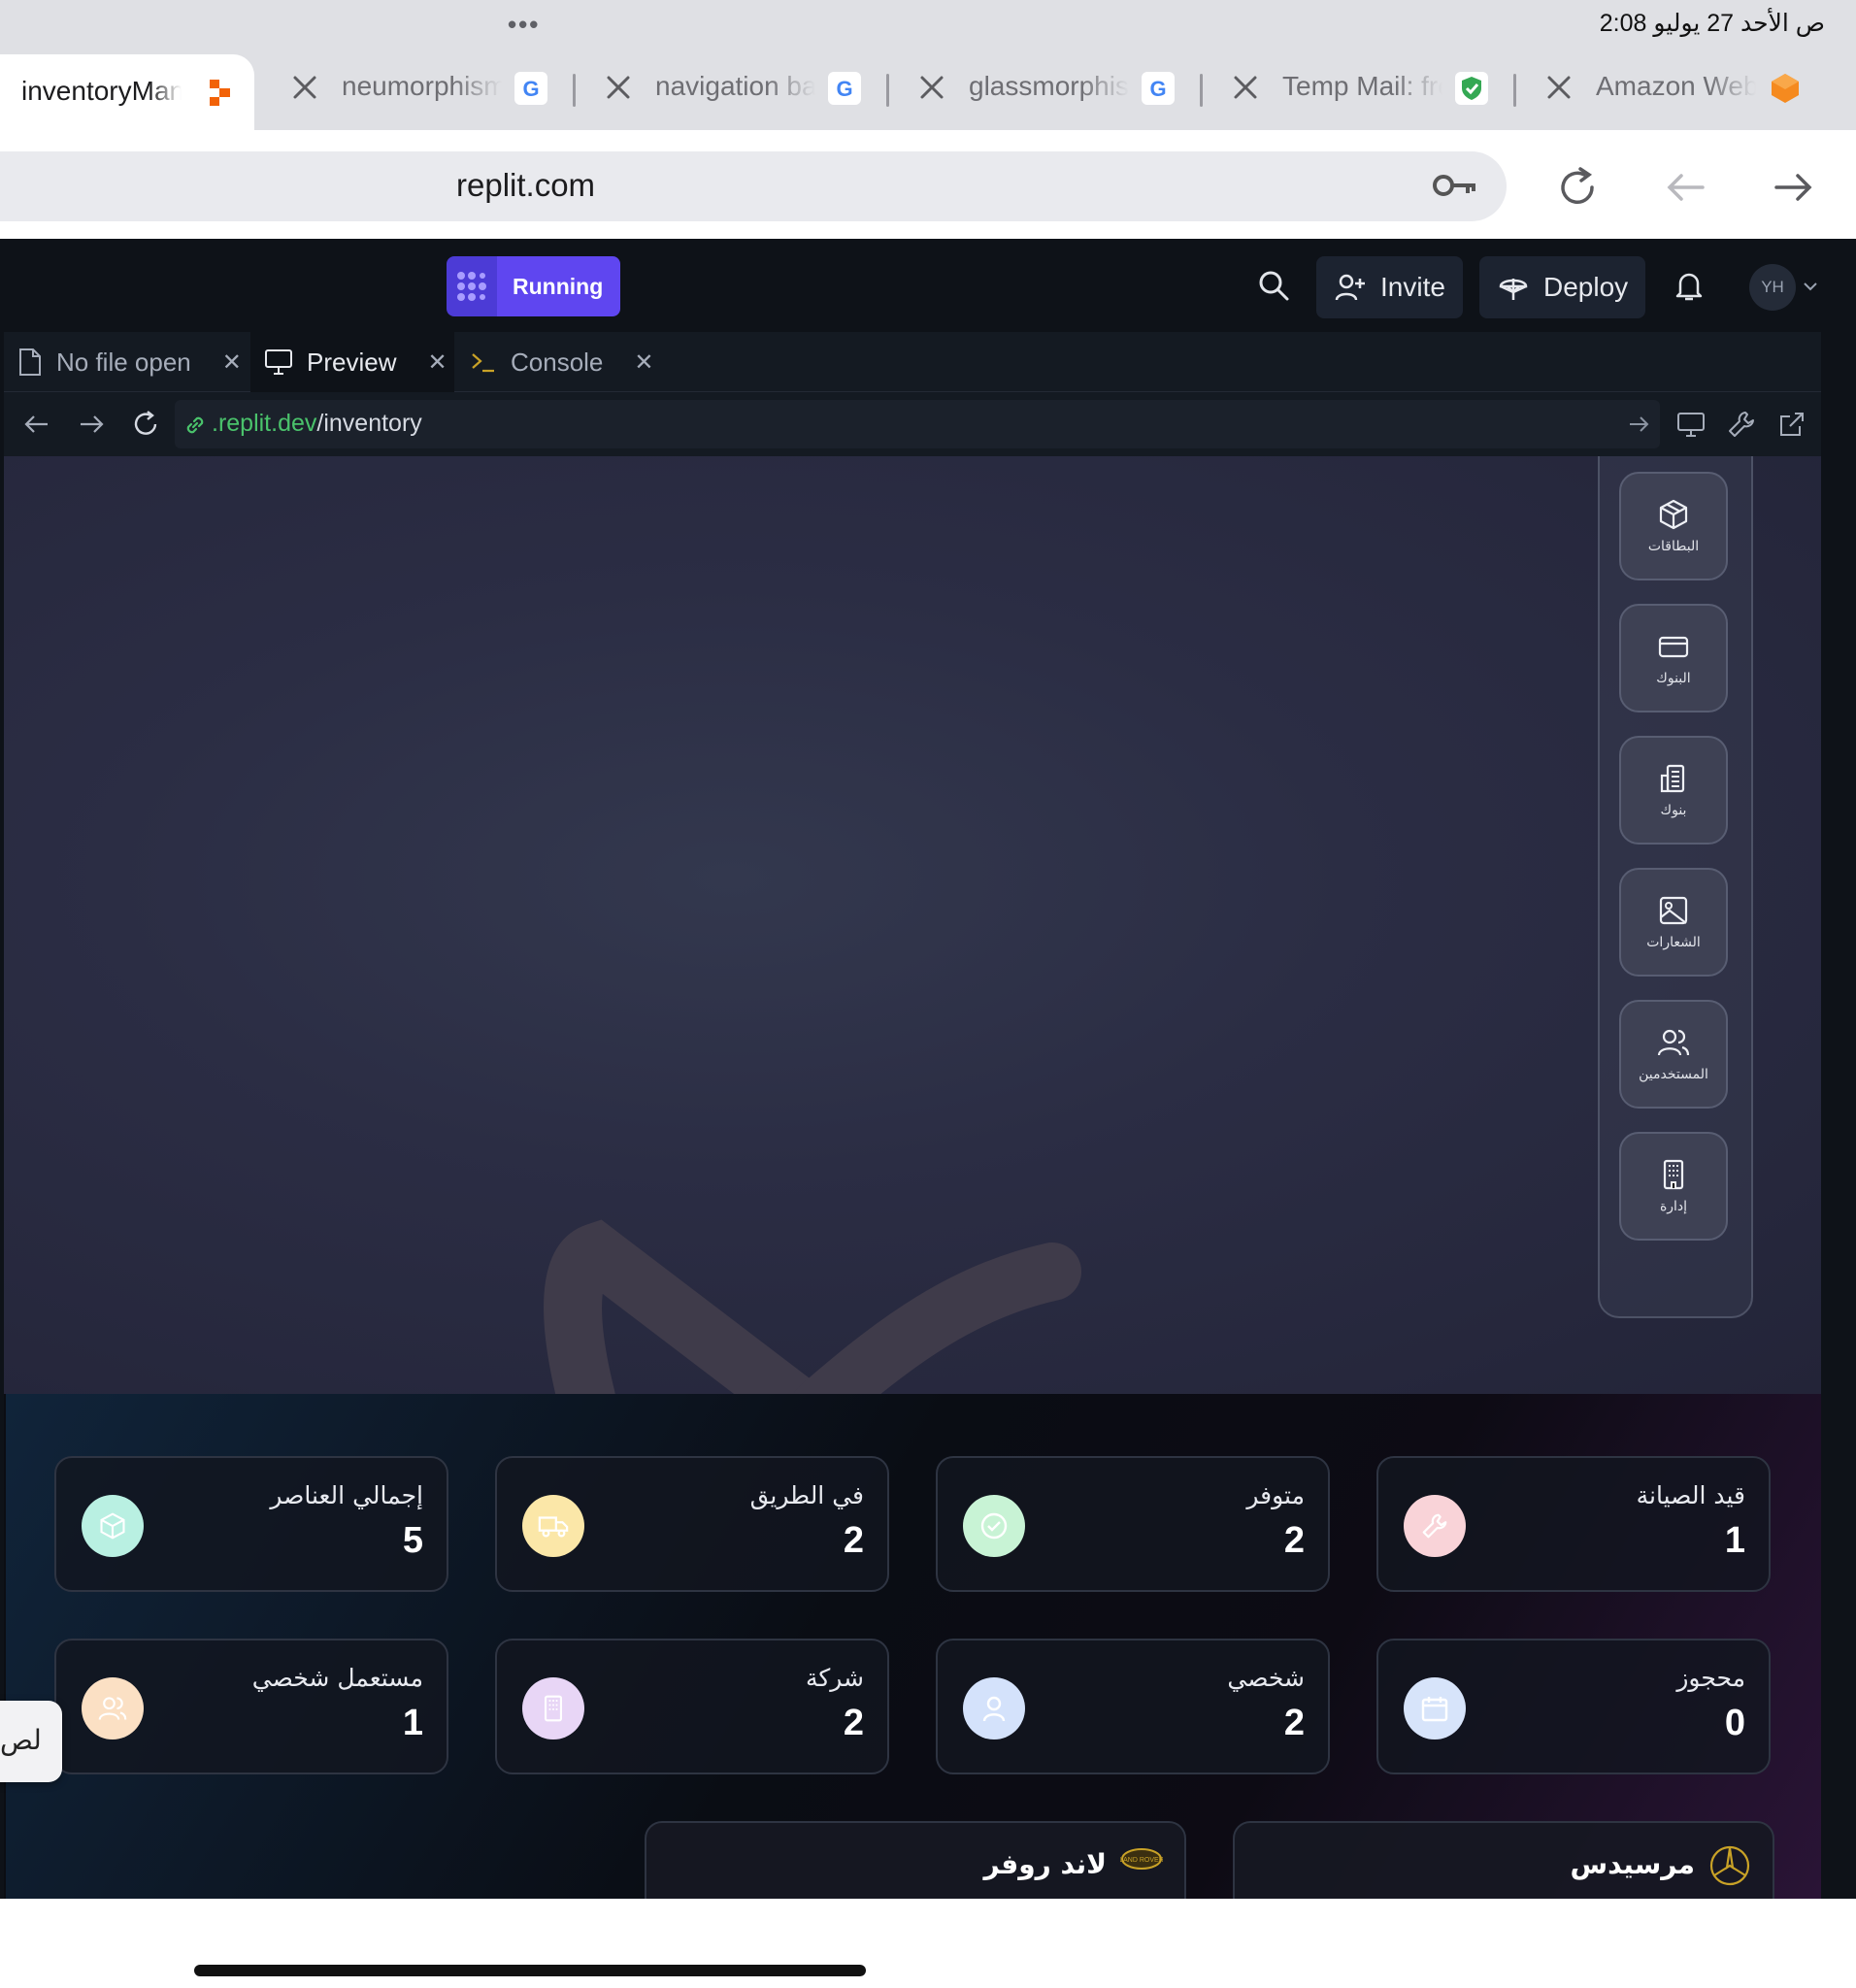 The image size is (1856, 1988). Describe the element at coordinates (1673, 943) in the screenshot. I see `side-nav-label: الشعارات` at that location.